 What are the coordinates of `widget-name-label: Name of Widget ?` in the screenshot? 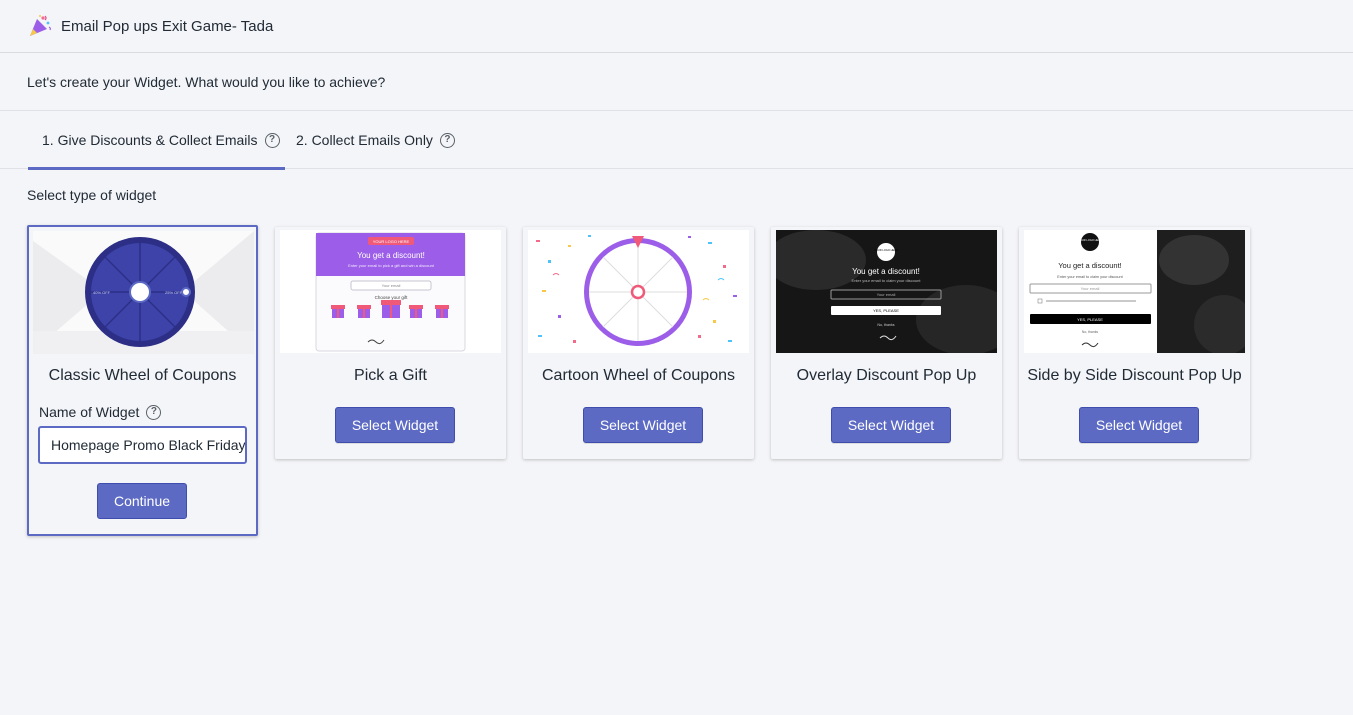 It's located at (100, 412).